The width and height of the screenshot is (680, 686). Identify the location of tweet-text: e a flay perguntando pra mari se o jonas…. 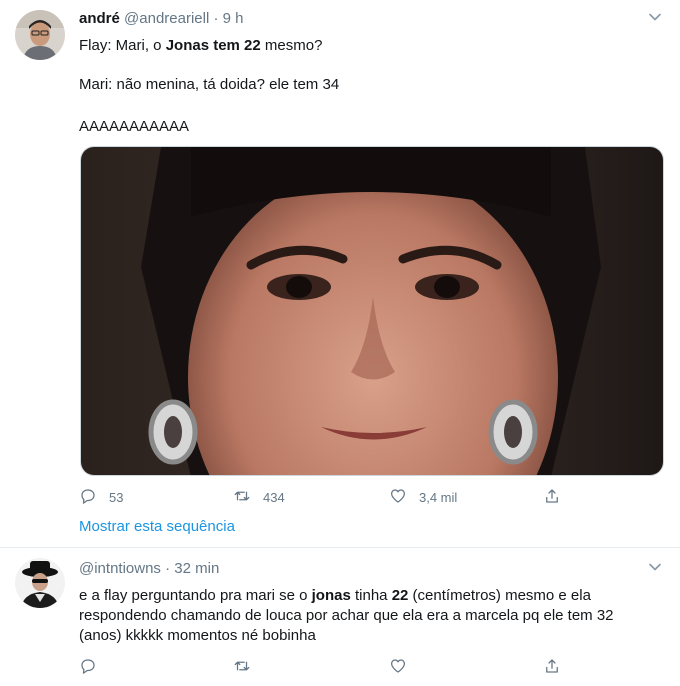
(346, 615).